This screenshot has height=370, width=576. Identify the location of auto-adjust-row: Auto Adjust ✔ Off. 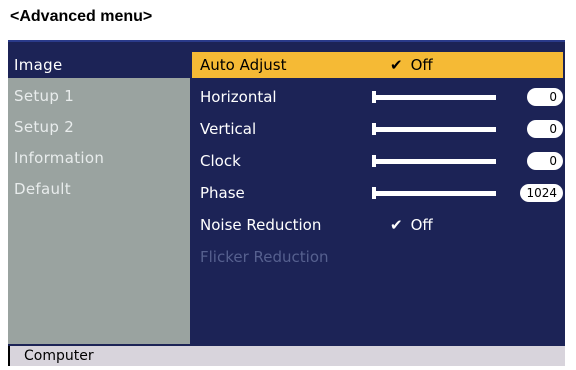
(377, 65).